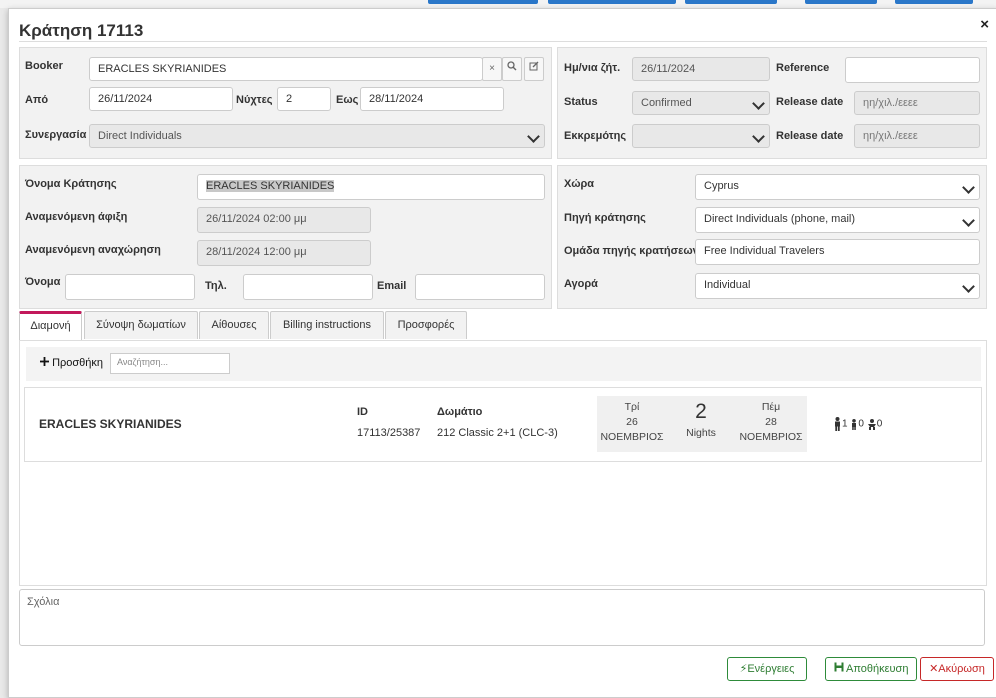  Describe the element at coordinates (317, 136) in the screenshot. I see `partnership-select: Direct Individuals` at that location.